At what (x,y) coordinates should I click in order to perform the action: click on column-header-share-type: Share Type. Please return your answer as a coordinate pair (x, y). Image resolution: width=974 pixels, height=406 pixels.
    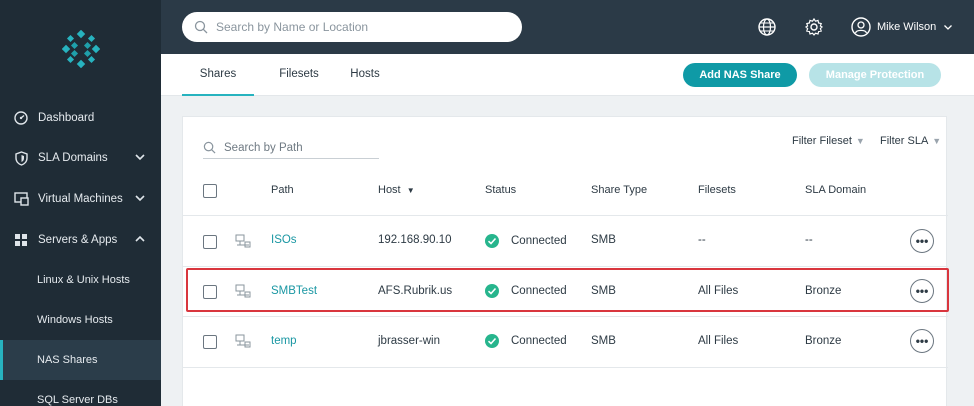
    Looking at the image, I should click on (619, 190).